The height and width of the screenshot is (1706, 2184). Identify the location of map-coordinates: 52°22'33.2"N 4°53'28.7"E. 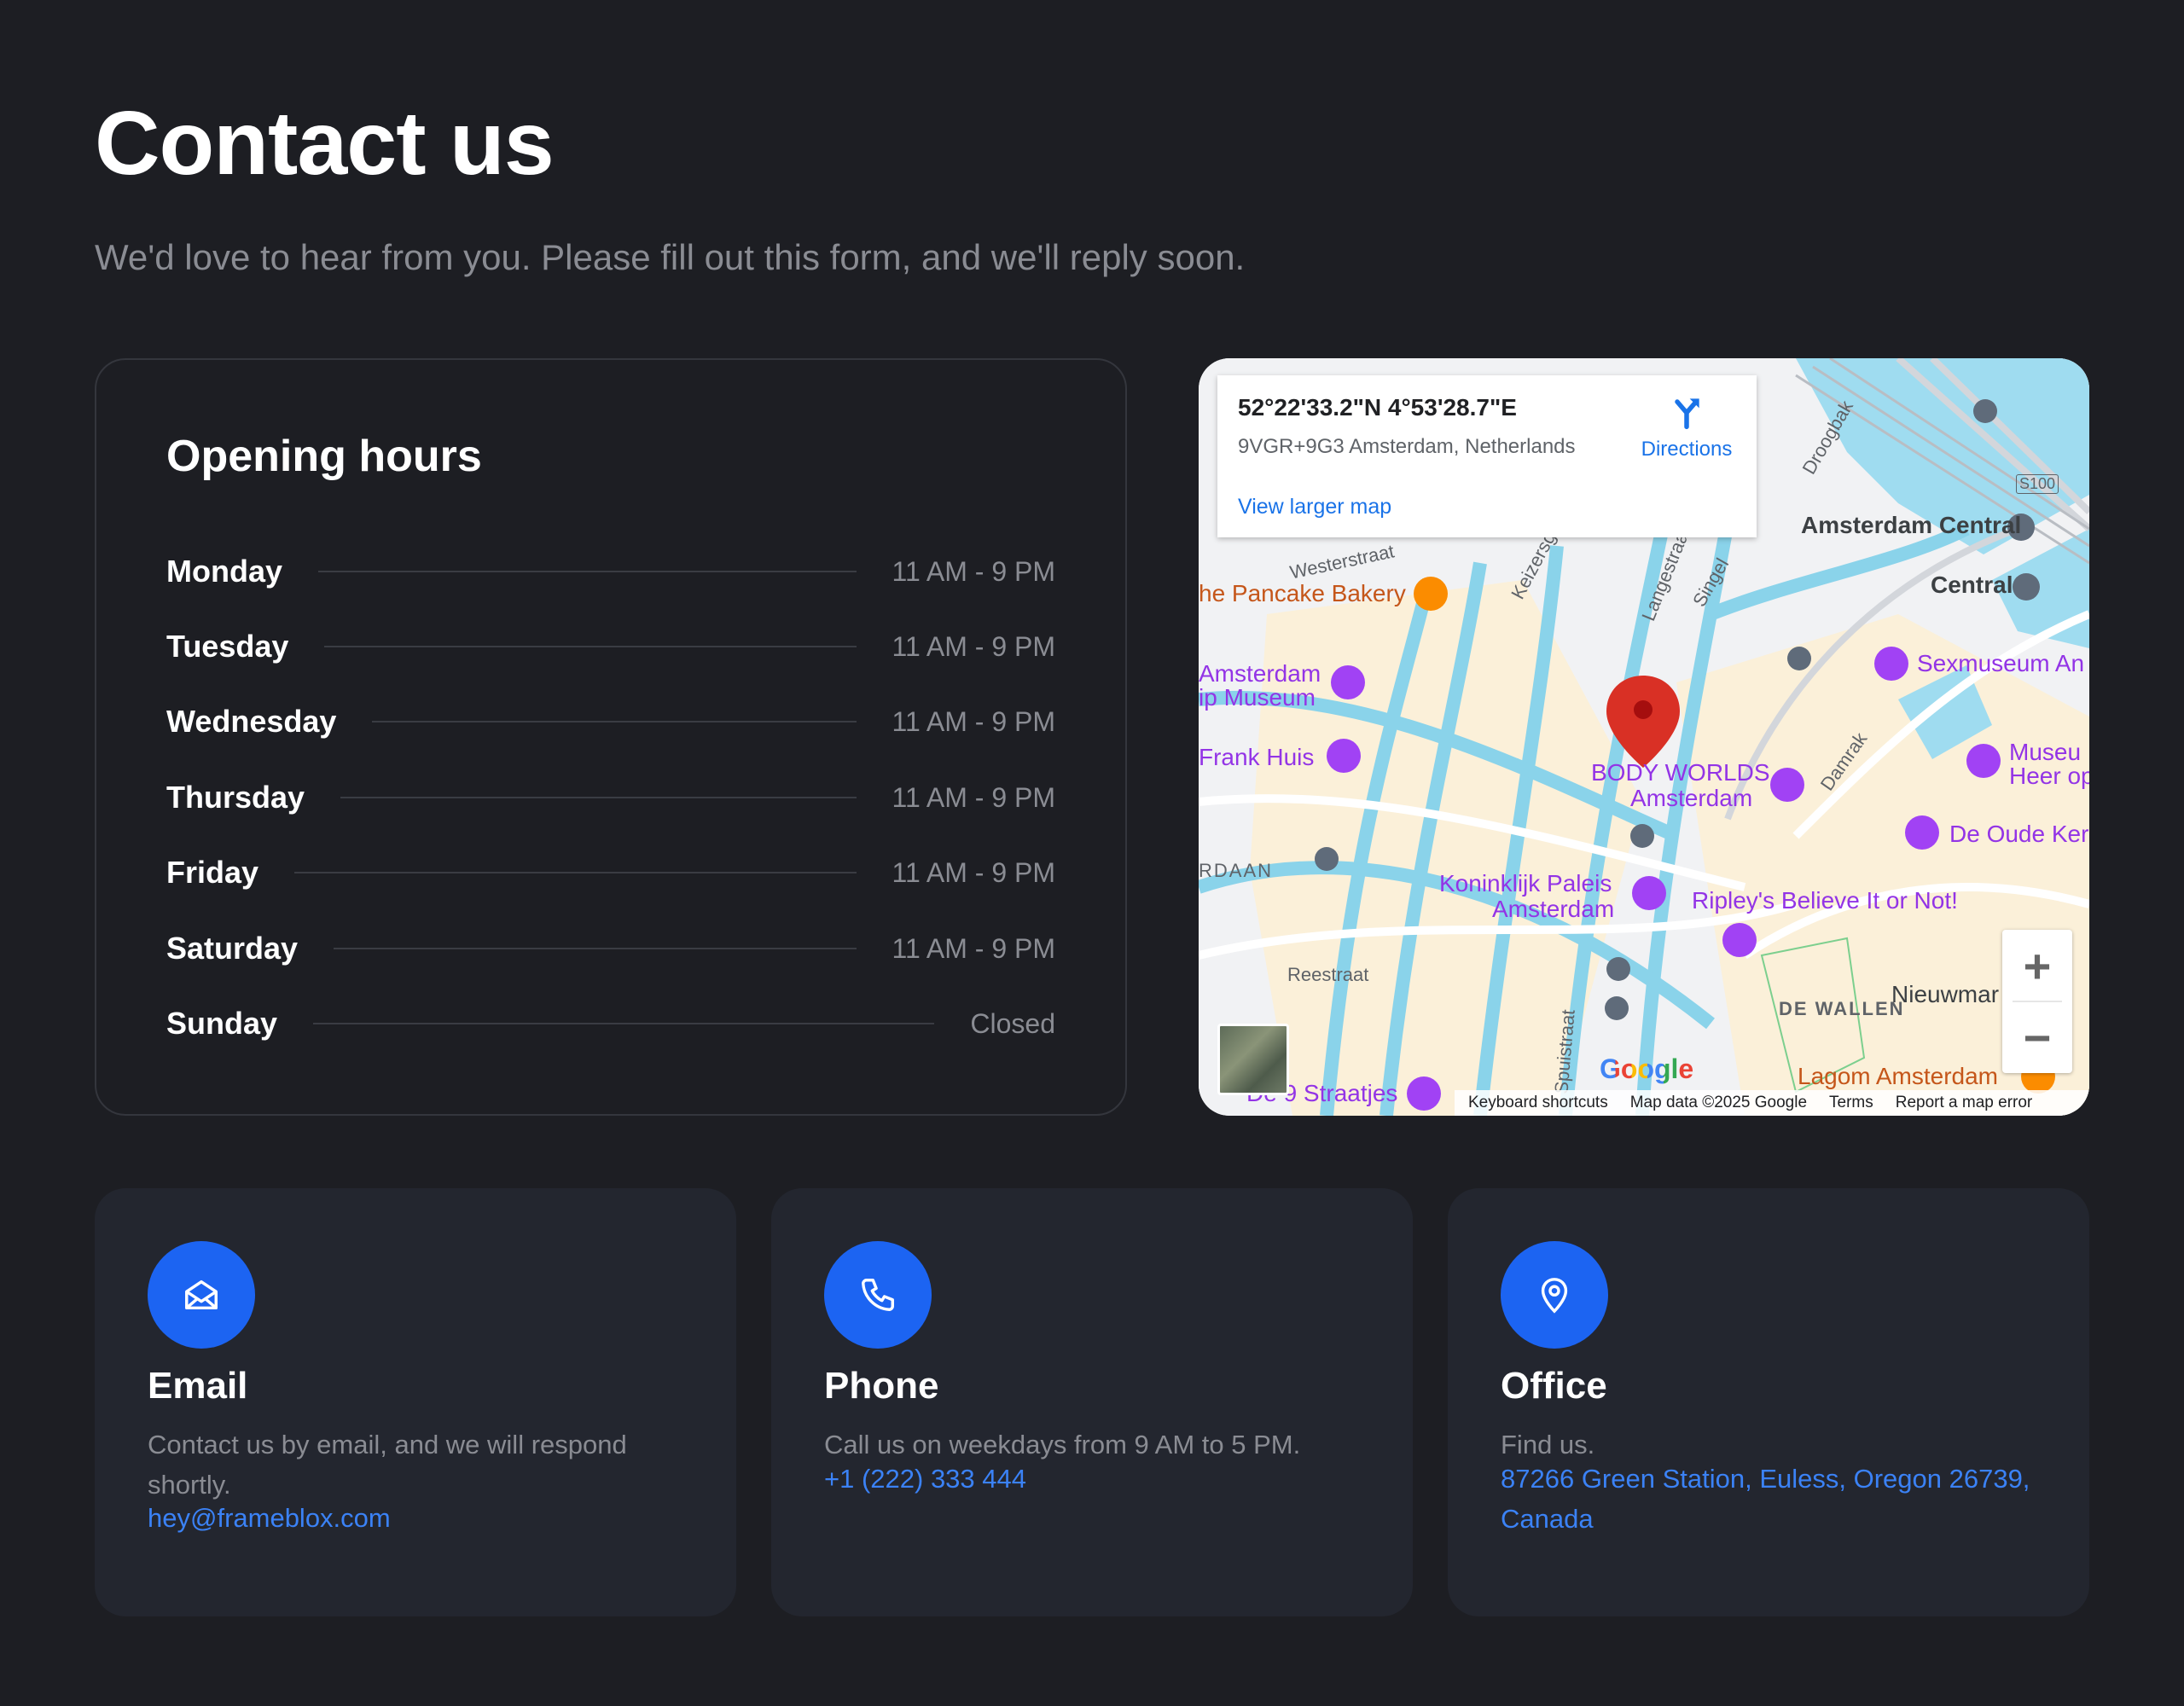
(1377, 407).